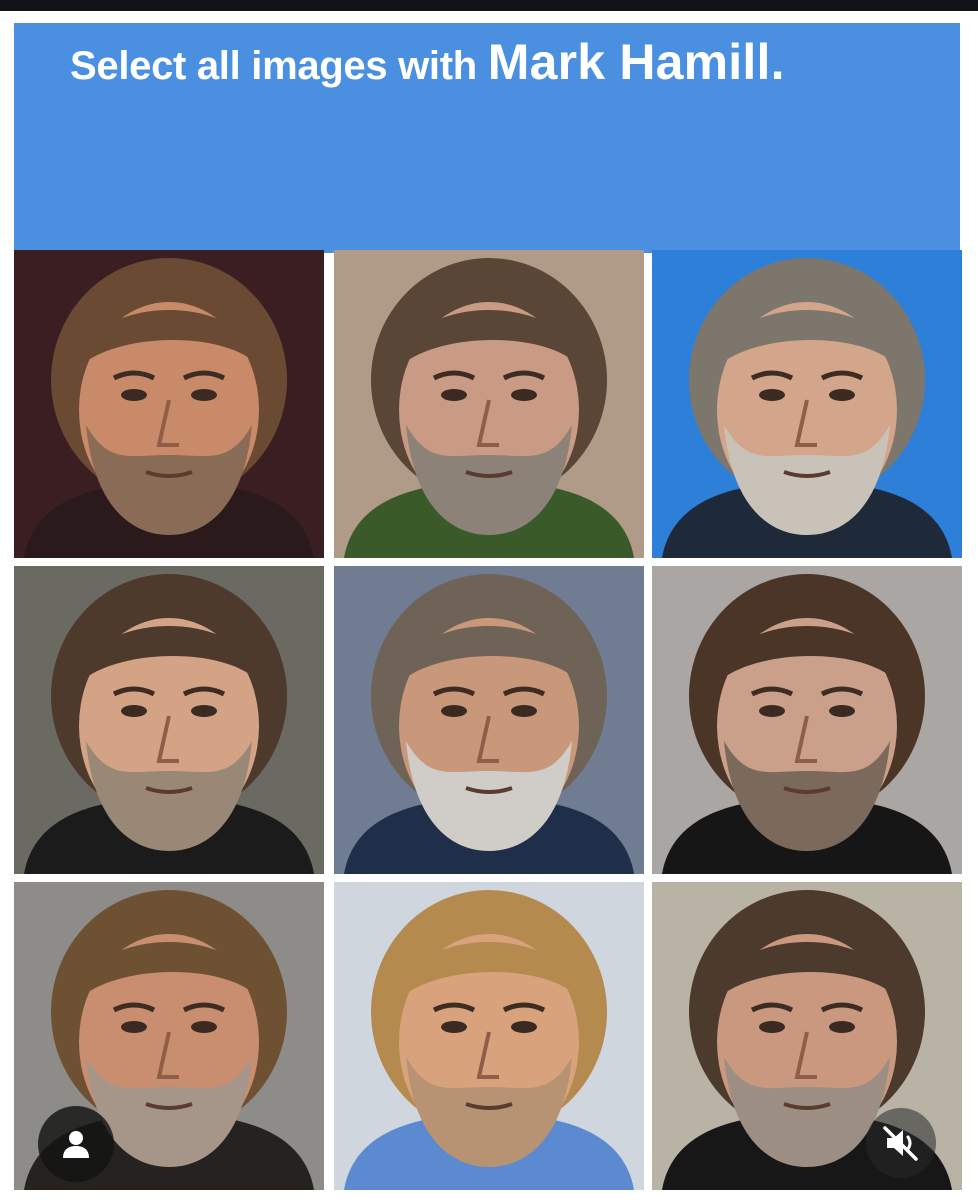  What do you see at coordinates (636, 62) in the screenshot?
I see `instruction-target: Mark Hamill.` at bounding box center [636, 62].